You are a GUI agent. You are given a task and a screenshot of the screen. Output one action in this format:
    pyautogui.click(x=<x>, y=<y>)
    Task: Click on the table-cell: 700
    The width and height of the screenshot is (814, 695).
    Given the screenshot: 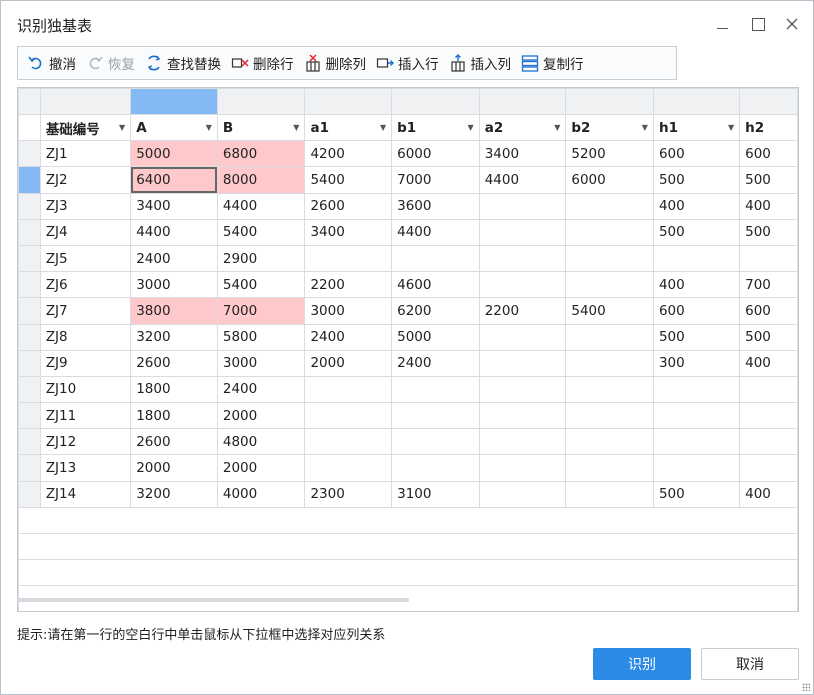 What is the action you would take?
    pyautogui.click(x=768, y=285)
    